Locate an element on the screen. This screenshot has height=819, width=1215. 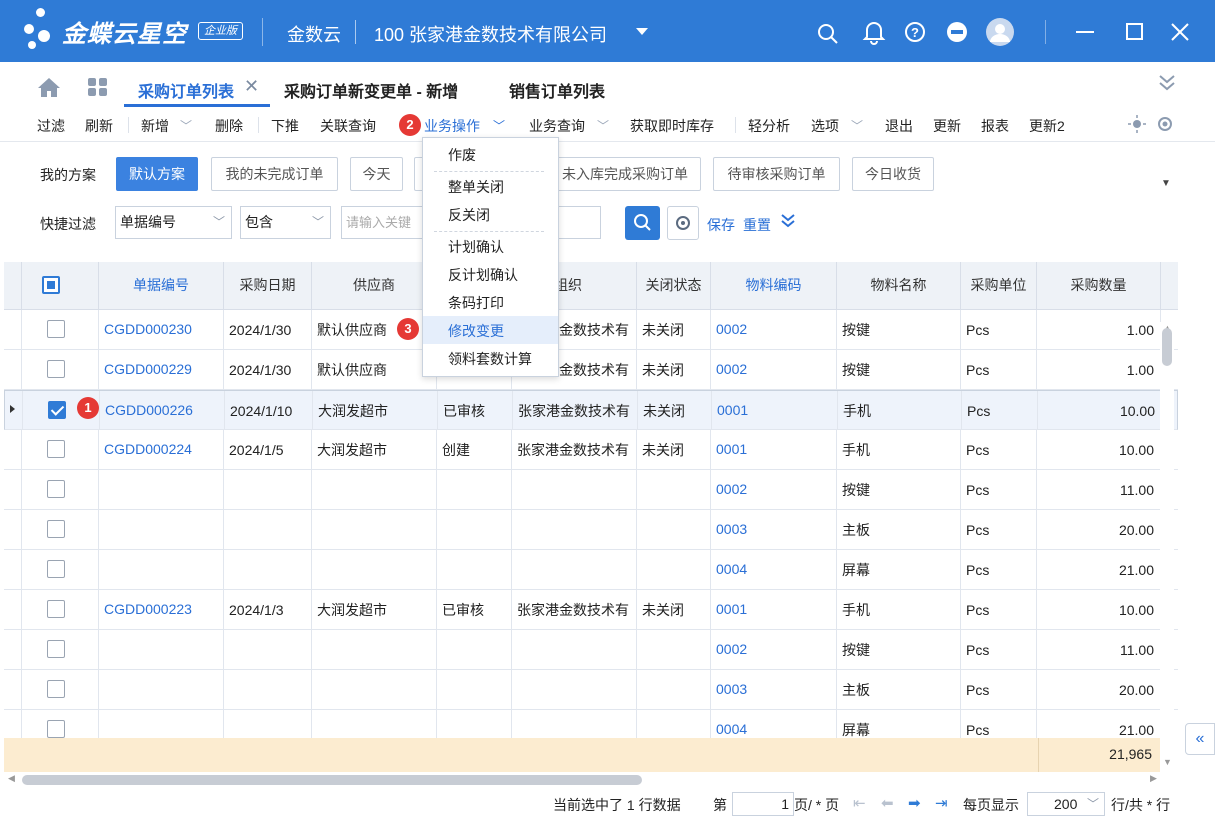
minimize-icon is located at coordinates (1085, 32).